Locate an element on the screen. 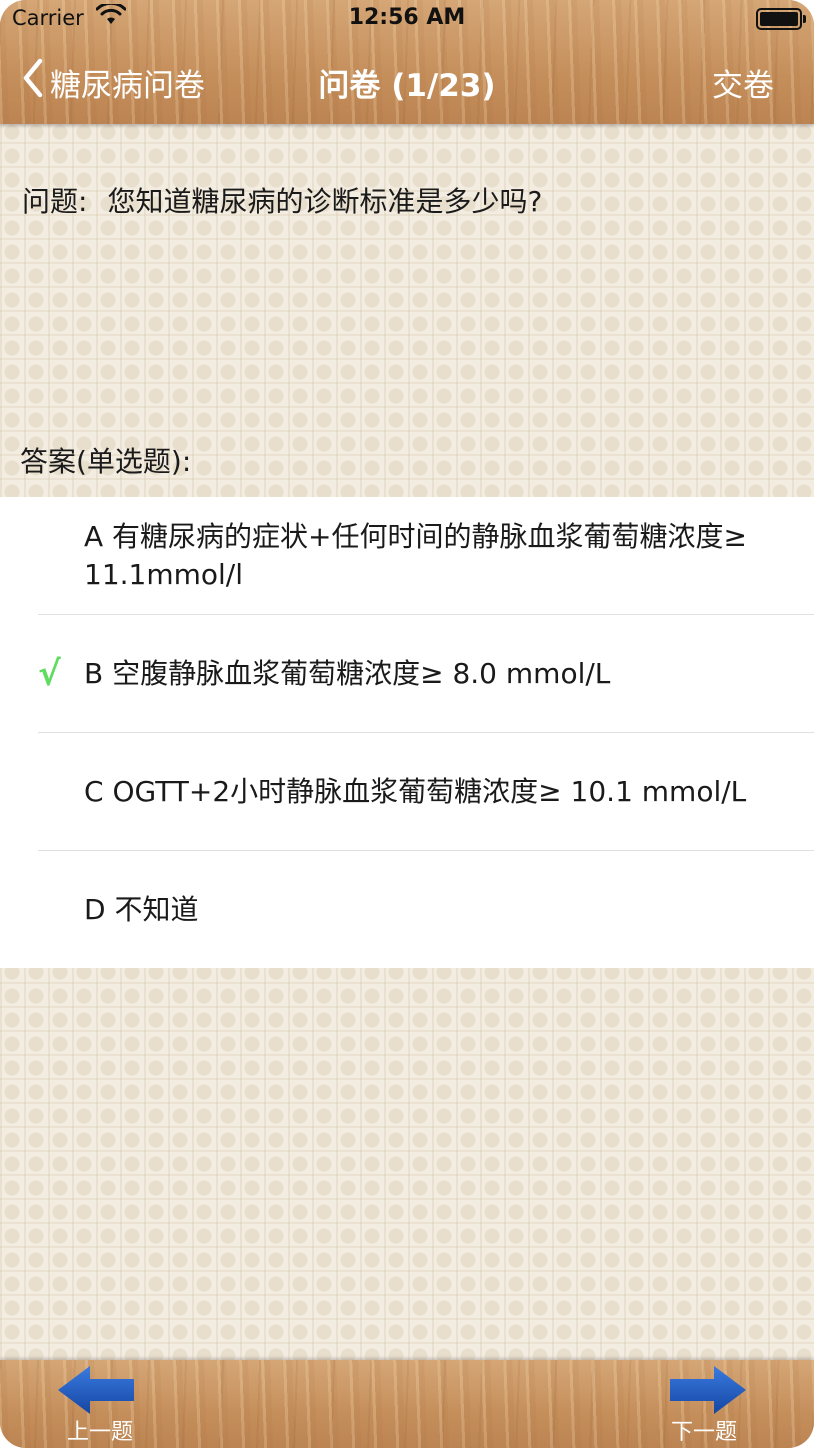 This screenshot has height=1448, width=814. navigation-bar: 糖尿病问卷 问卷 (1/23) 交卷 is located at coordinates (407, 80).